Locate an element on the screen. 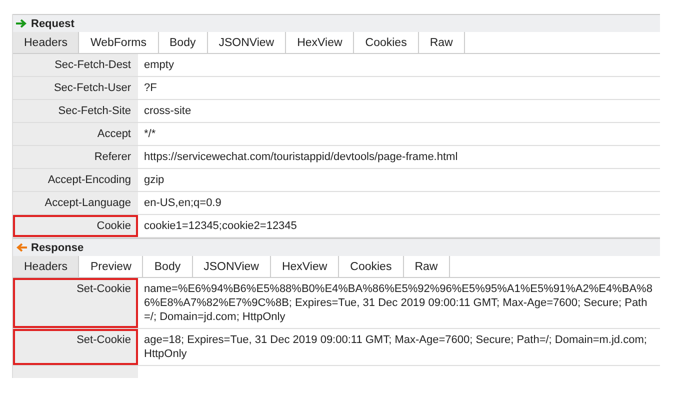 This screenshot has height=408, width=673. header-value: gzip is located at coordinates (154, 180).